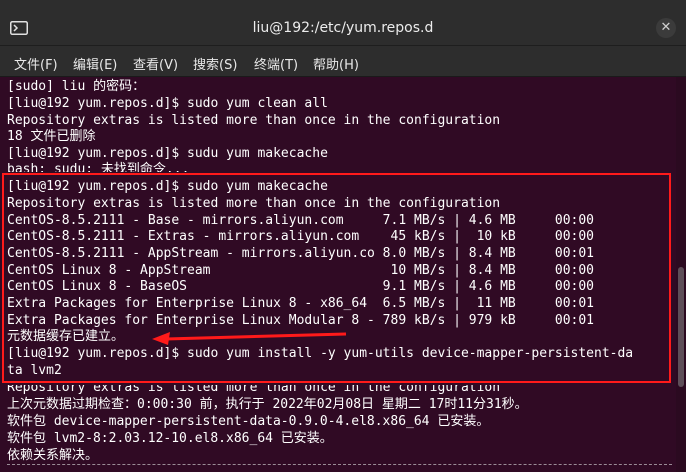 The height and width of the screenshot is (472, 686). What do you see at coordinates (155, 63) in the screenshot?
I see `menu-view: 查看(V)` at bounding box center [155, 63].